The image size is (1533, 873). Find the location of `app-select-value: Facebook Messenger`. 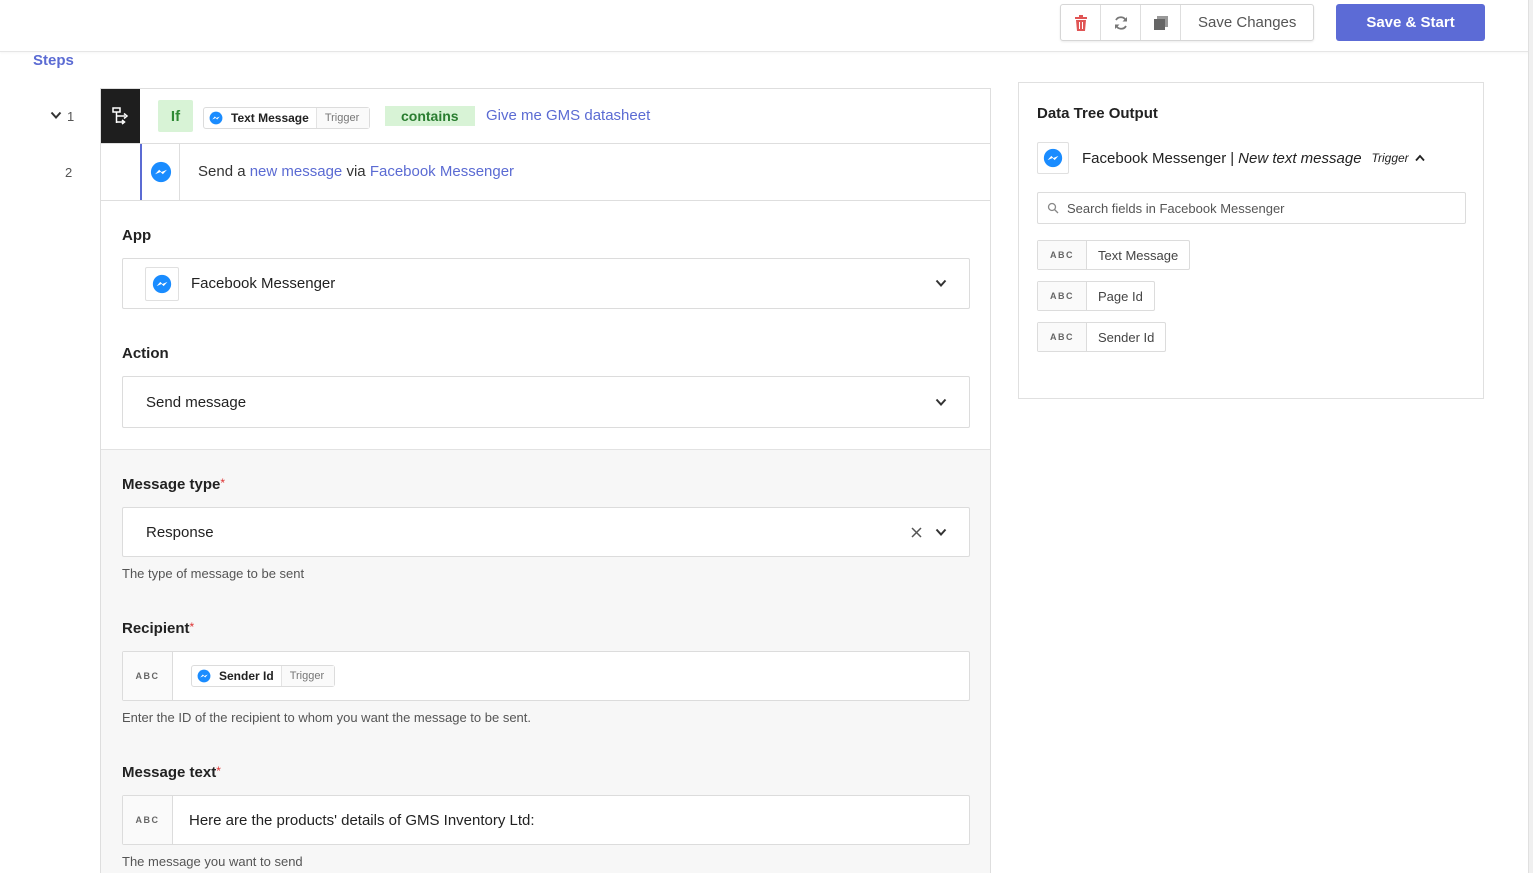

app-select-value: Facebook Messenger is located at coordinates (263, 283).